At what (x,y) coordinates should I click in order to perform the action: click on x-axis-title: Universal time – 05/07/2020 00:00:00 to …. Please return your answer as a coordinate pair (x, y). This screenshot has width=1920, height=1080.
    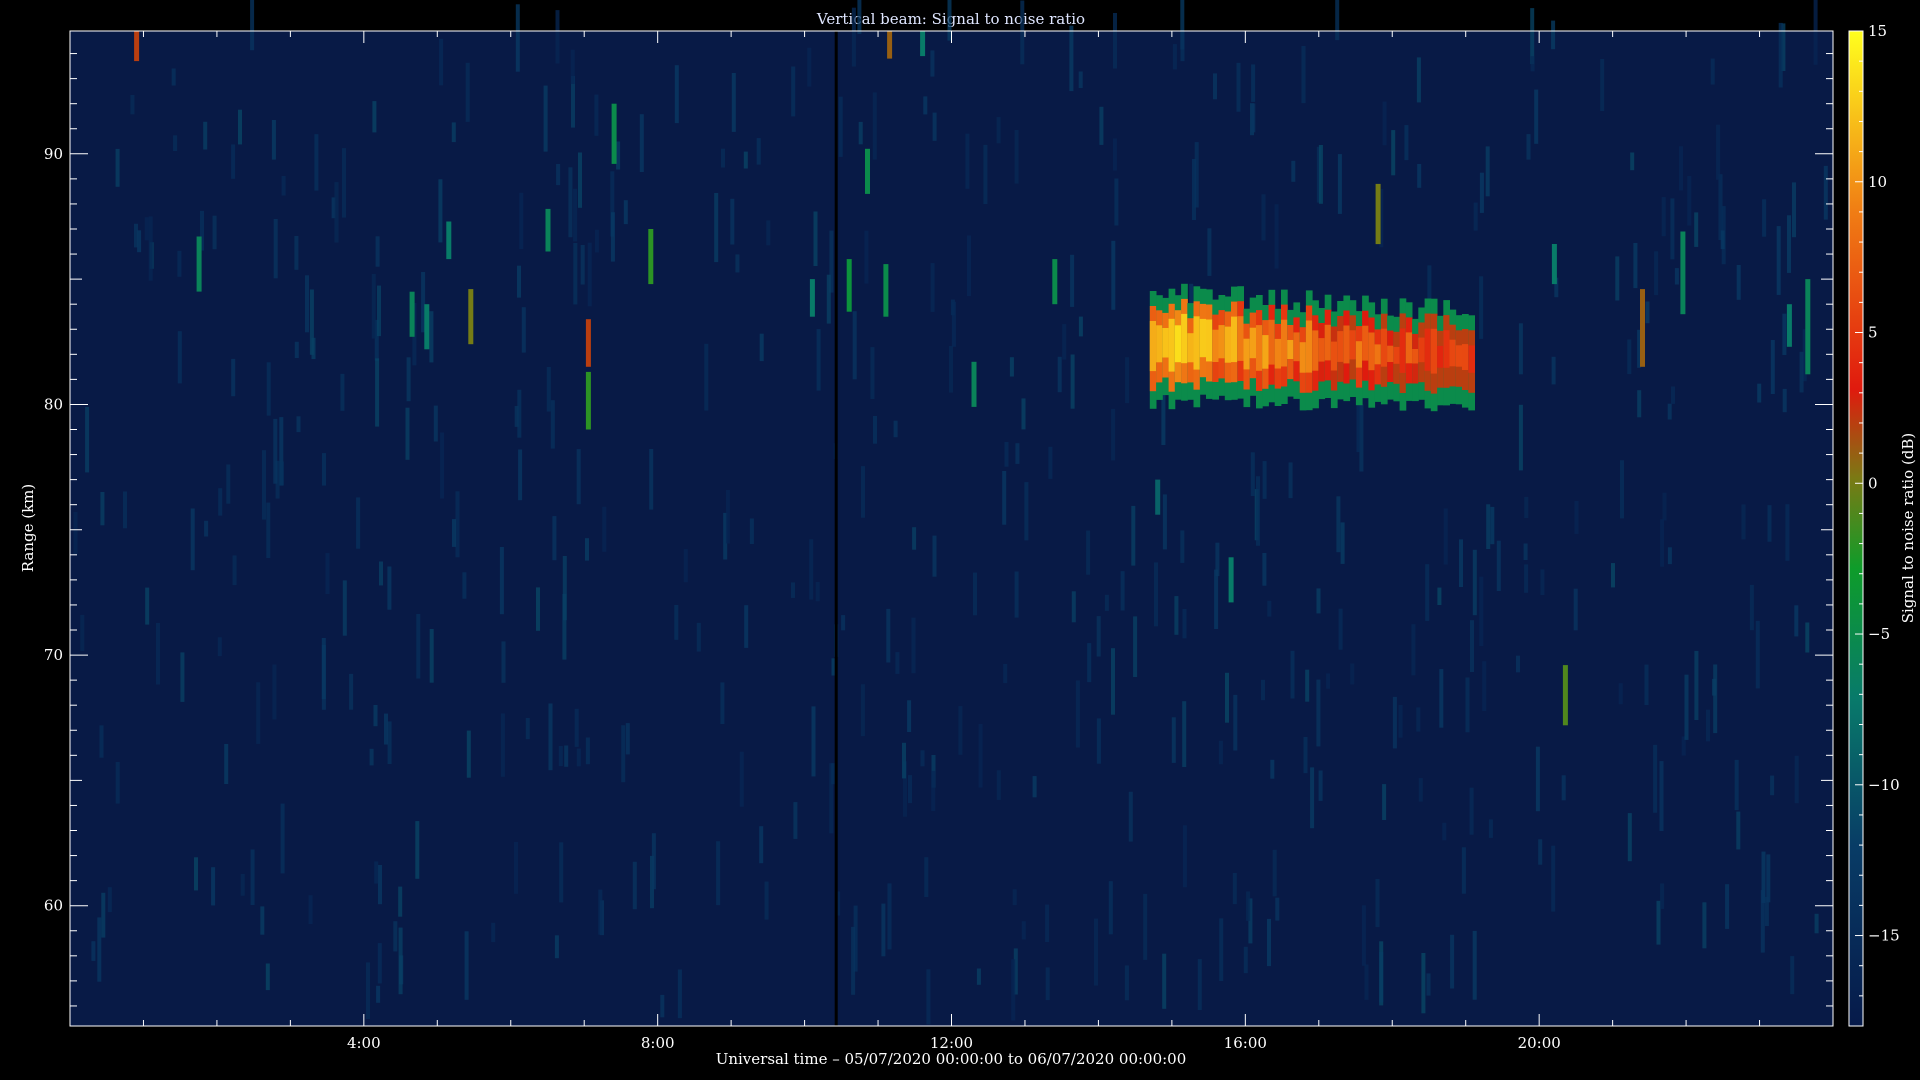
    Looking at the image, I should click on (951, 1059).